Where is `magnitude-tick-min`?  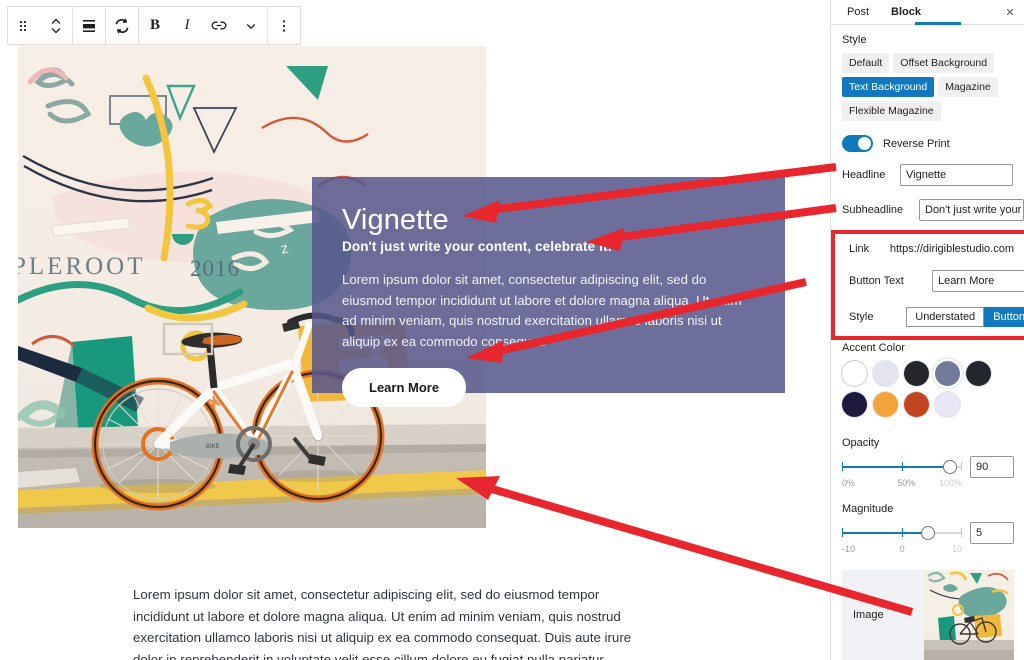
magnitude-tick-min is located at coordinates (842, 532).